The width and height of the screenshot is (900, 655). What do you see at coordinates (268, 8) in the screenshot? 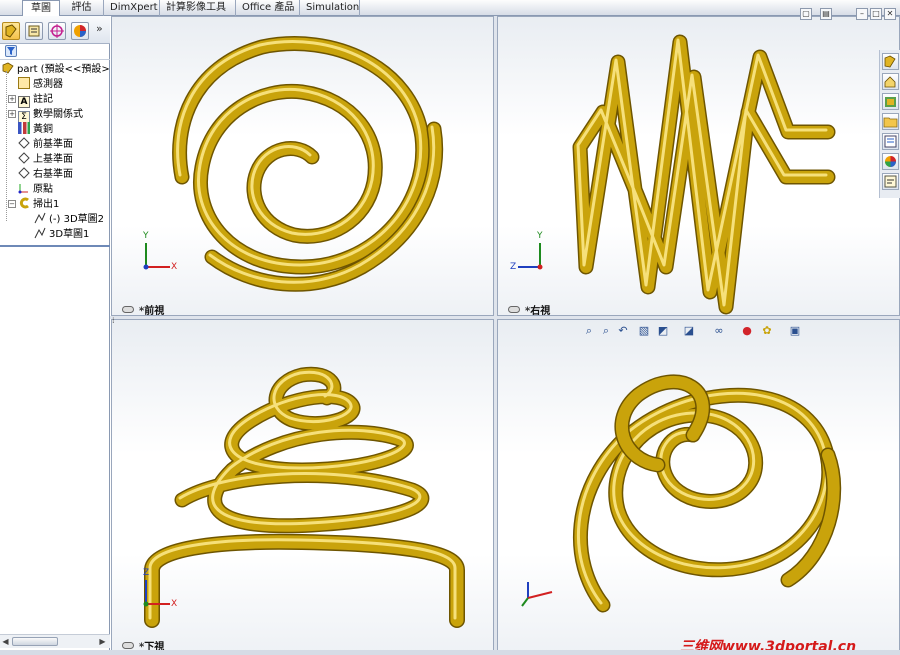
I see `tab-office-products: Office 產品` at bounding box center [268, 8].